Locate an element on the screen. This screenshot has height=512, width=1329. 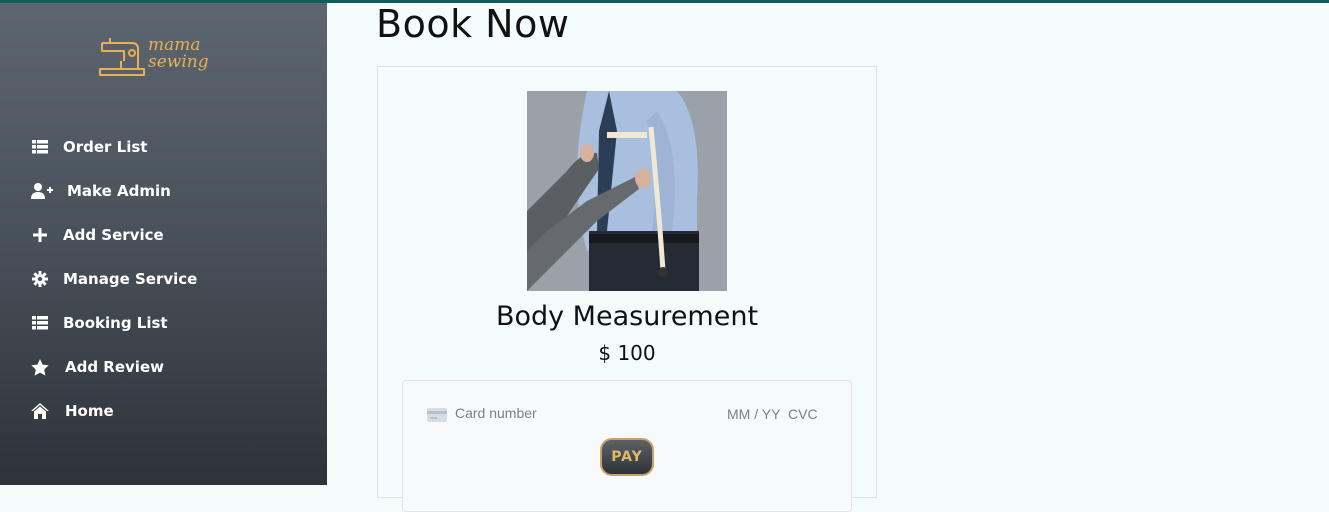
service-name: Body Measurement is located at coordinates (627, 316).